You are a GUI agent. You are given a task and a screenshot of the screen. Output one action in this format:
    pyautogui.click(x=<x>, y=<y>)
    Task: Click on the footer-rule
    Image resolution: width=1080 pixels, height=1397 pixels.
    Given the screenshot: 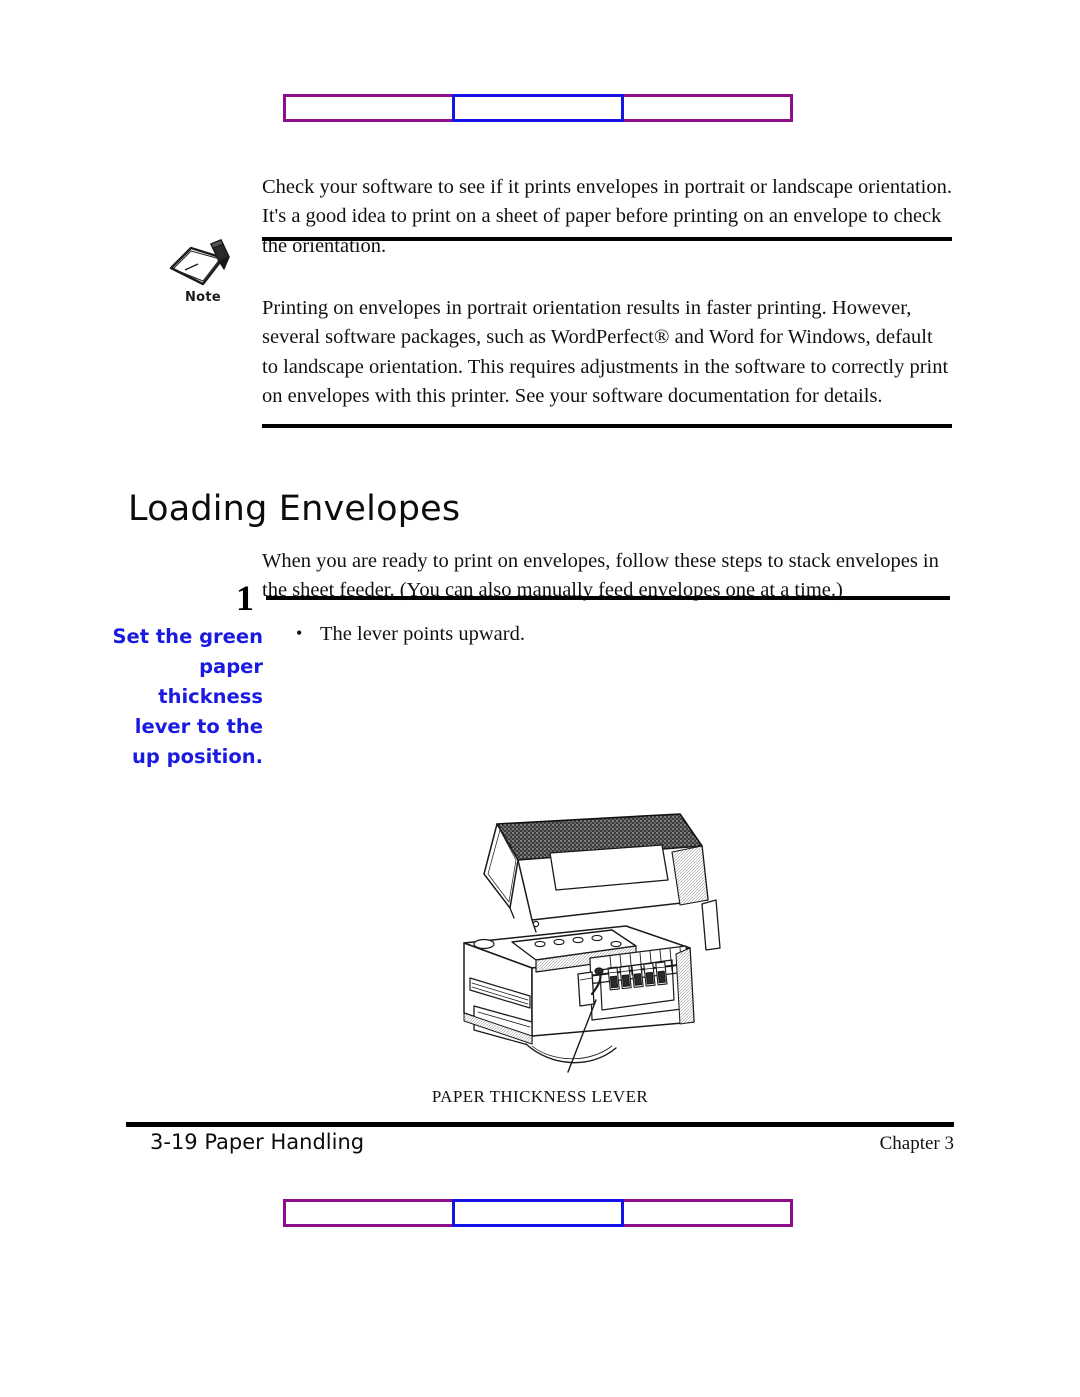 What is the action you would take?
    pyautogui.click(x=540, y=1124)
    